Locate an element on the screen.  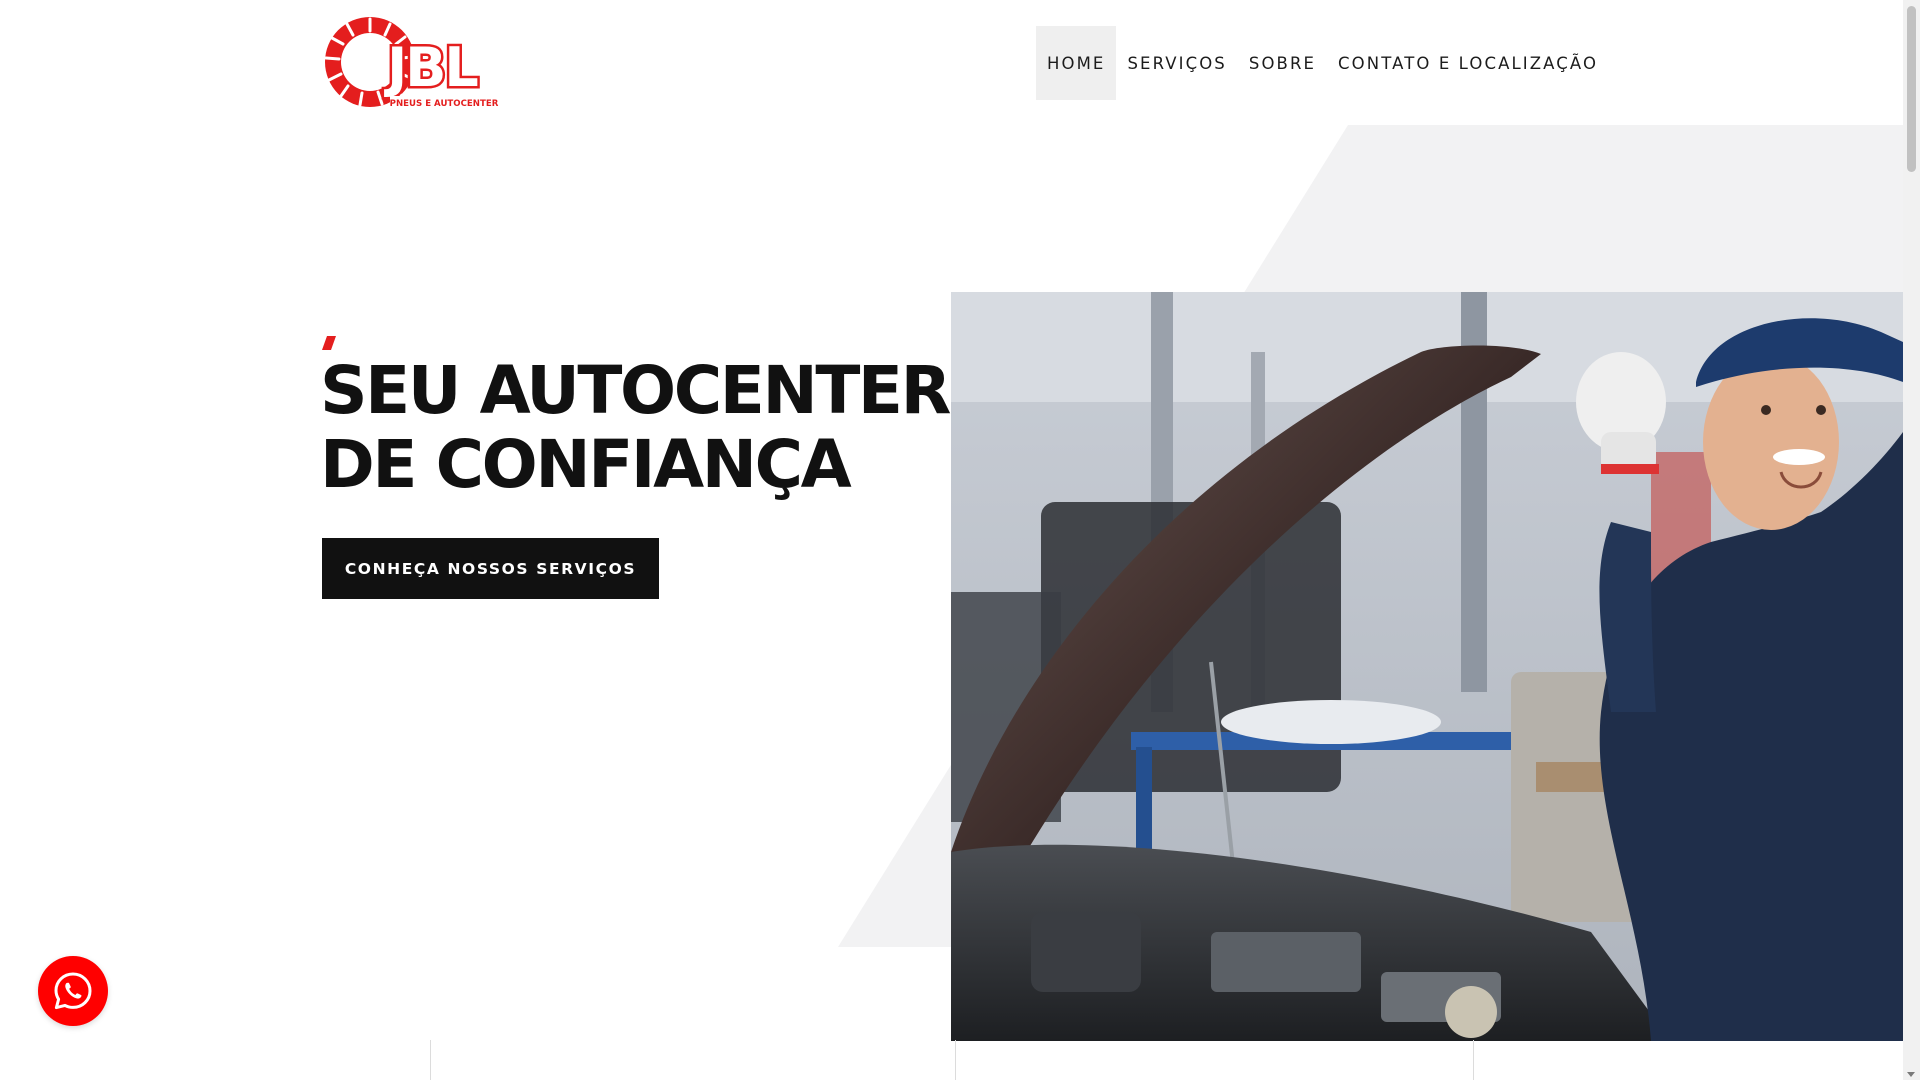
services-cta-button: CONHEÇA NOSSOS SERVIÇOS is located at coordinates (490, 568).